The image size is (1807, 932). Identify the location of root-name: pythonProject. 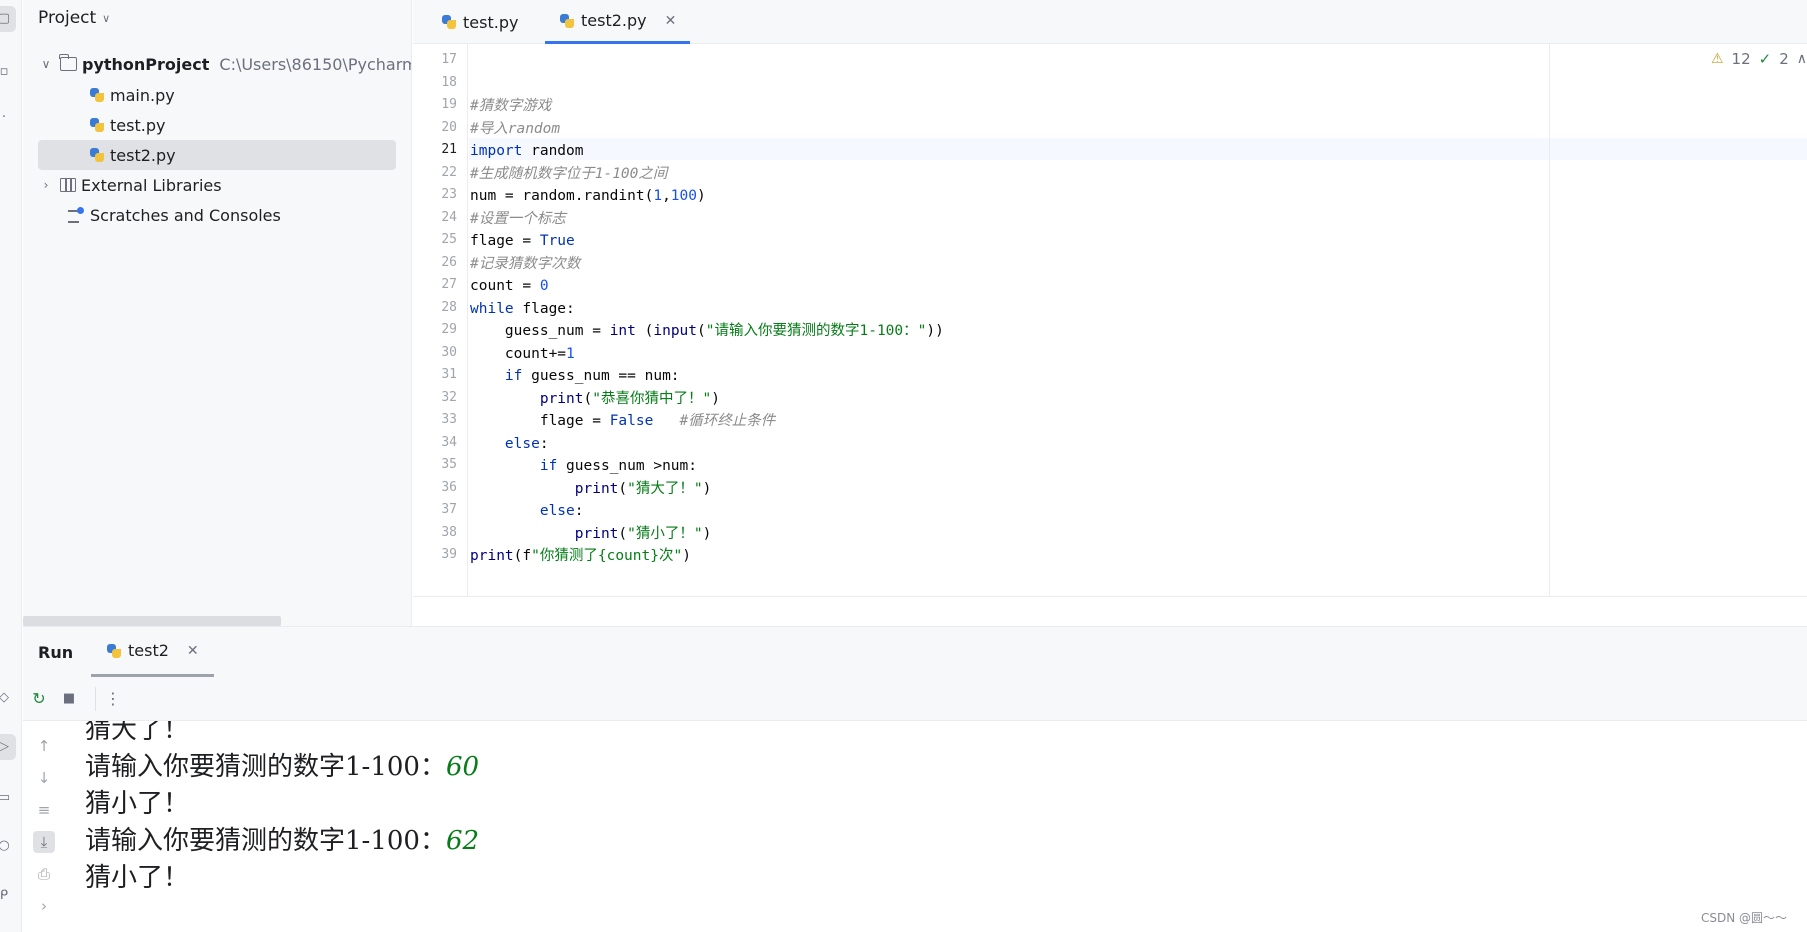
(146, 64).